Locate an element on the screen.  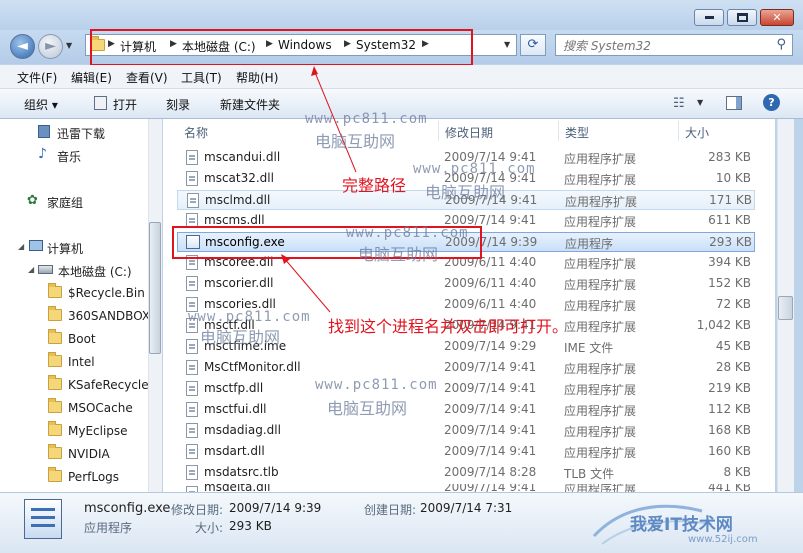
path-arrow-line is located at coordinates (335, 121).